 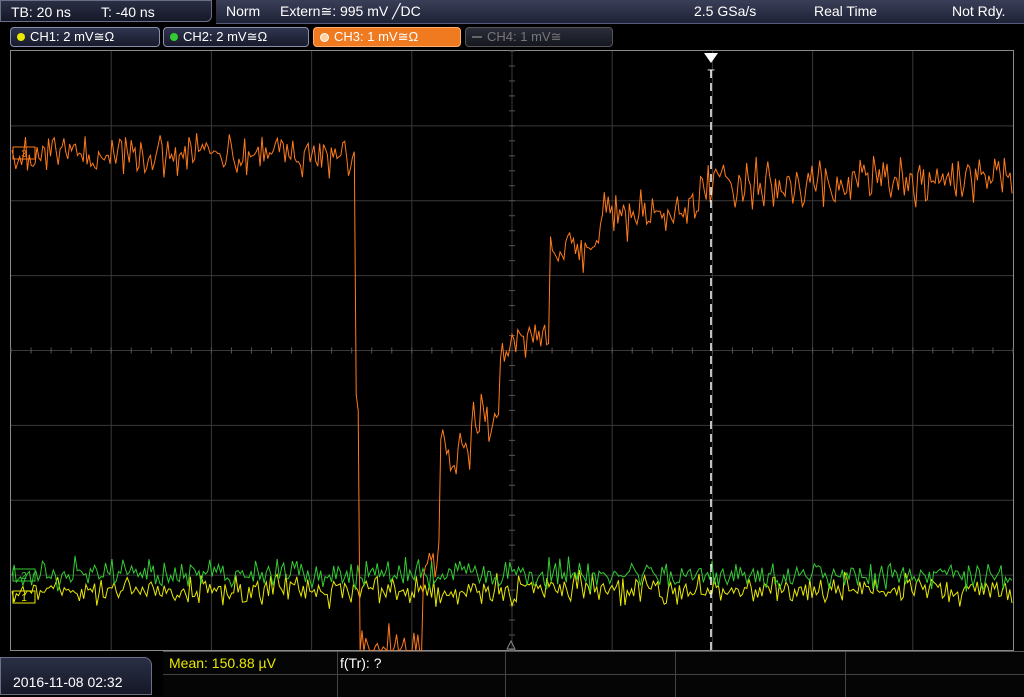 I want to click on ch2-marker-label: 2, so click(x=24, y=576).